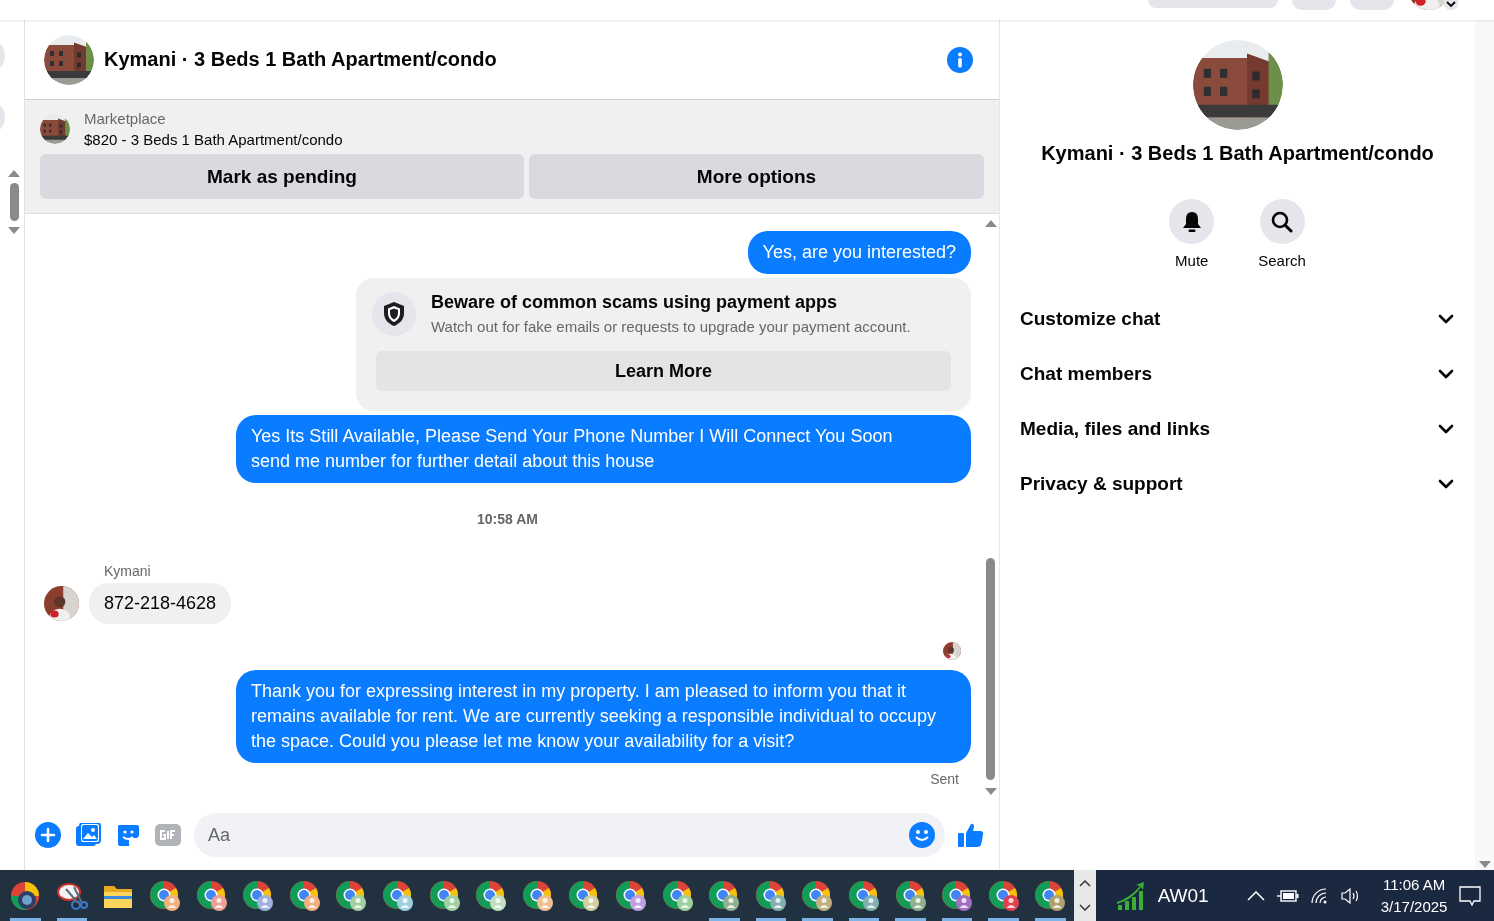 This screenshot has height=921, width=1494. Describe the element at coordinates (1319, 895) in the screenshot. I see `wifi-icon` at that location.